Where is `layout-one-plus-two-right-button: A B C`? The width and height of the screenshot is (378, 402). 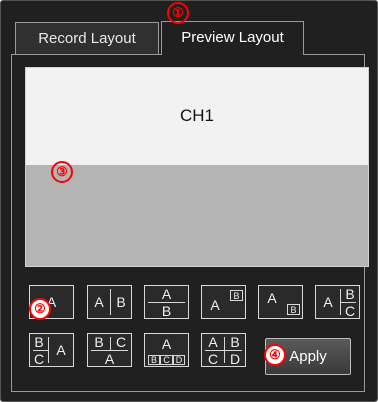
layout-one-plus-two-right-button: A B C is located at coordinates (337, 302).